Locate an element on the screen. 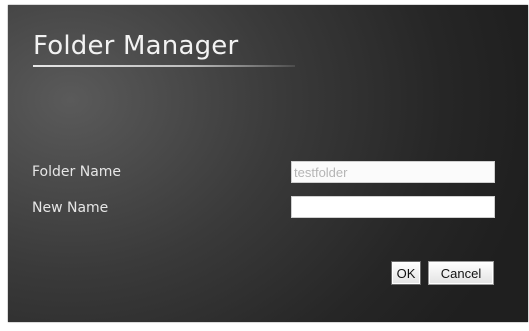 Image resolution: width=529 pixels, height=331 pixels. cancel-button: Cancel is located at coordinates (461, 273).